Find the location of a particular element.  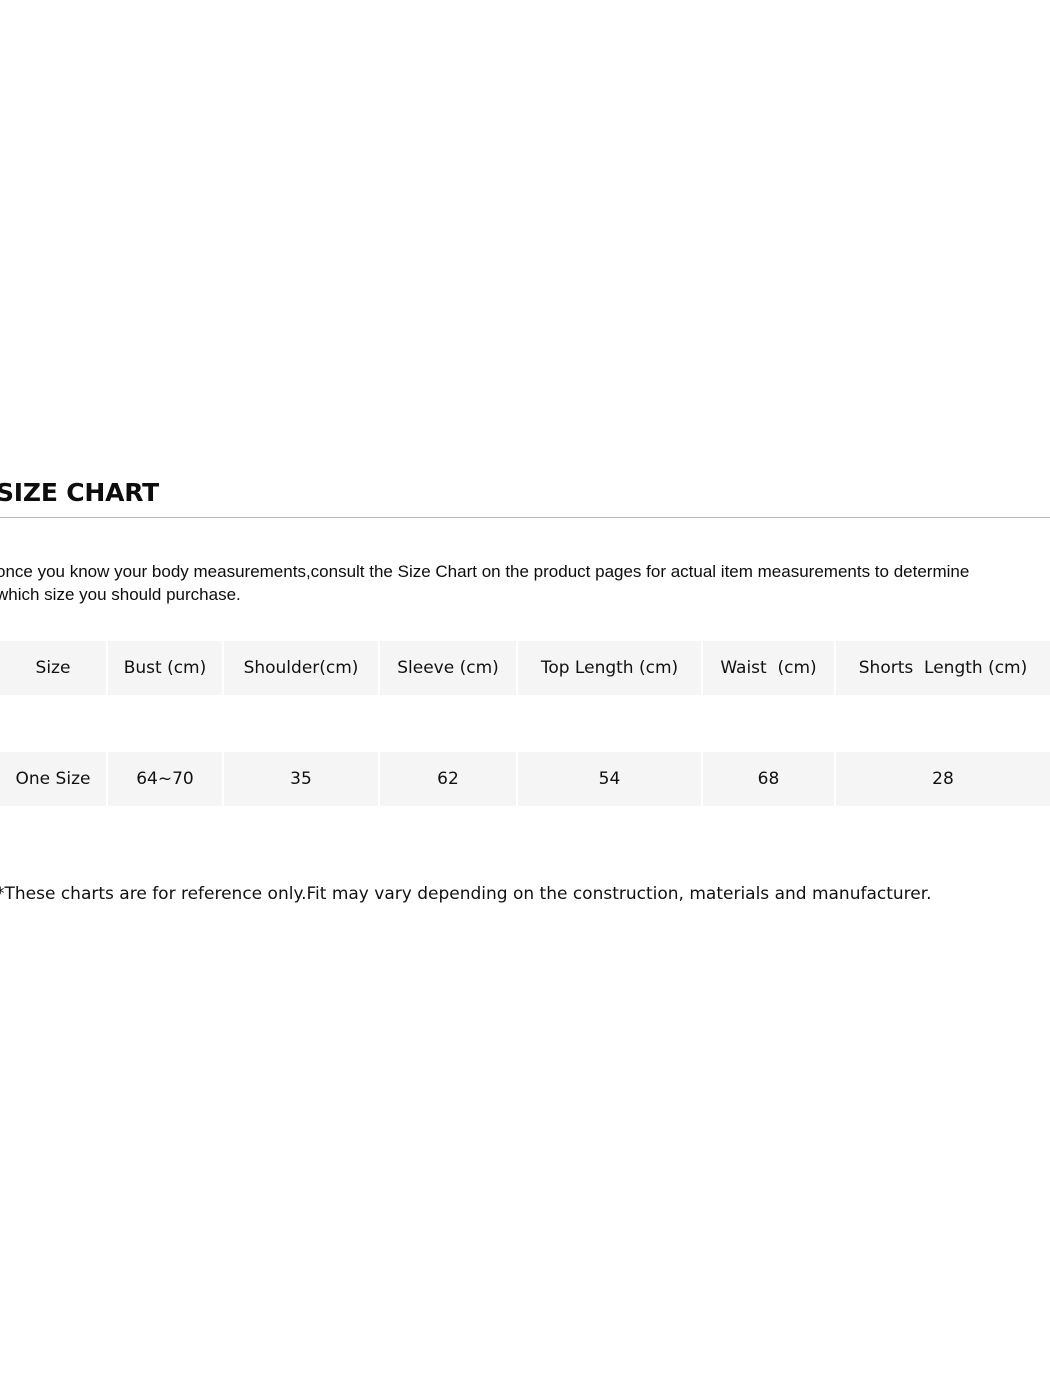

column-header-shoulder: Shoulder(cm) is located at coordinates (302, 668).